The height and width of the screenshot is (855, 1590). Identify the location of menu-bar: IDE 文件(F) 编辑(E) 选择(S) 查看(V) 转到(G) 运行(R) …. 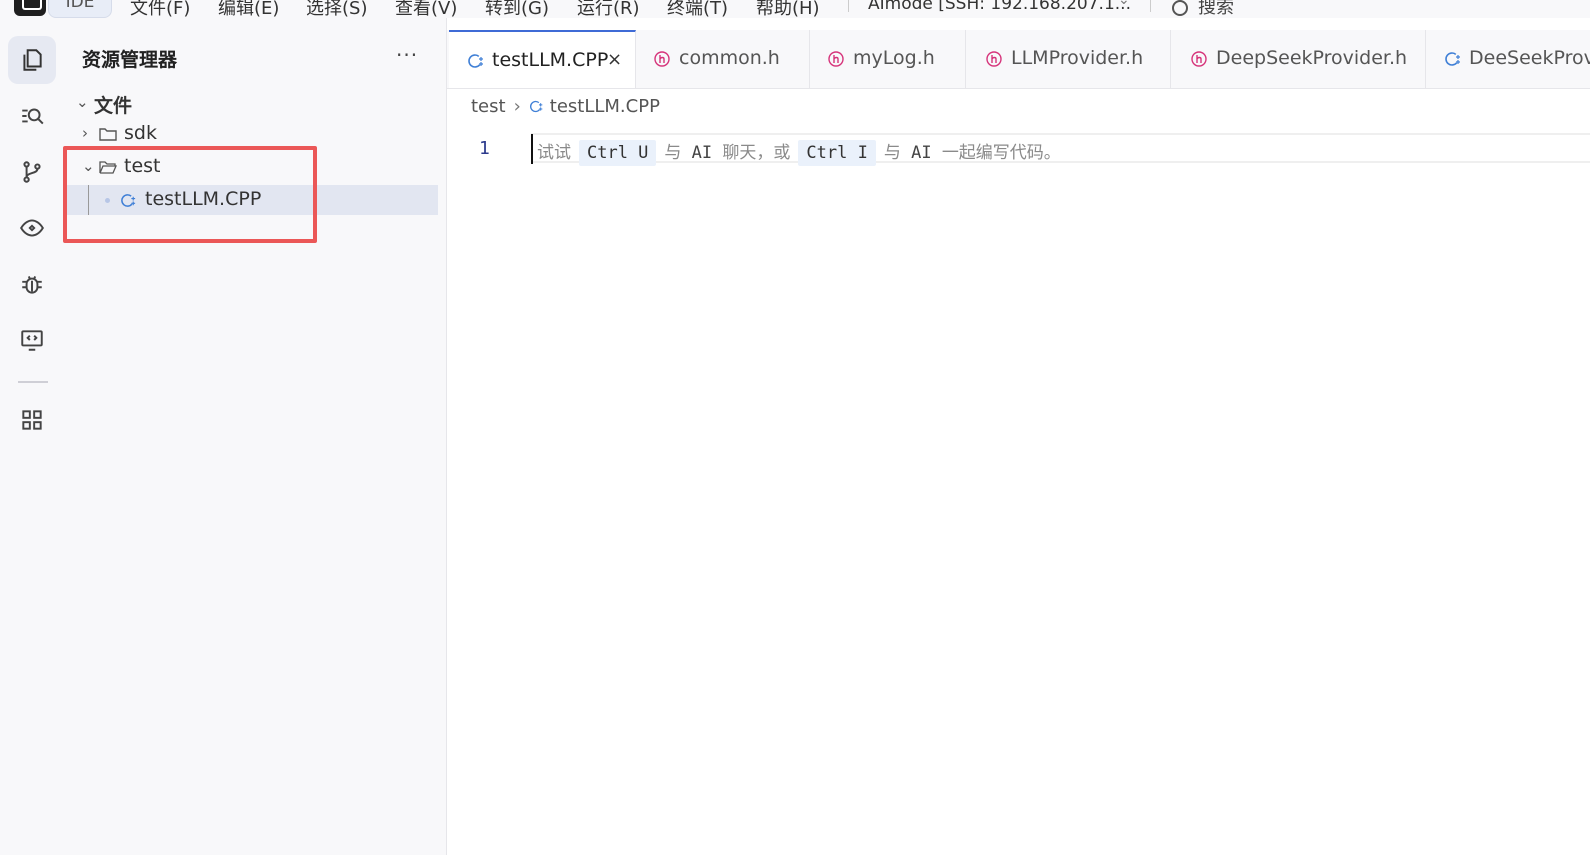
(795, 9).